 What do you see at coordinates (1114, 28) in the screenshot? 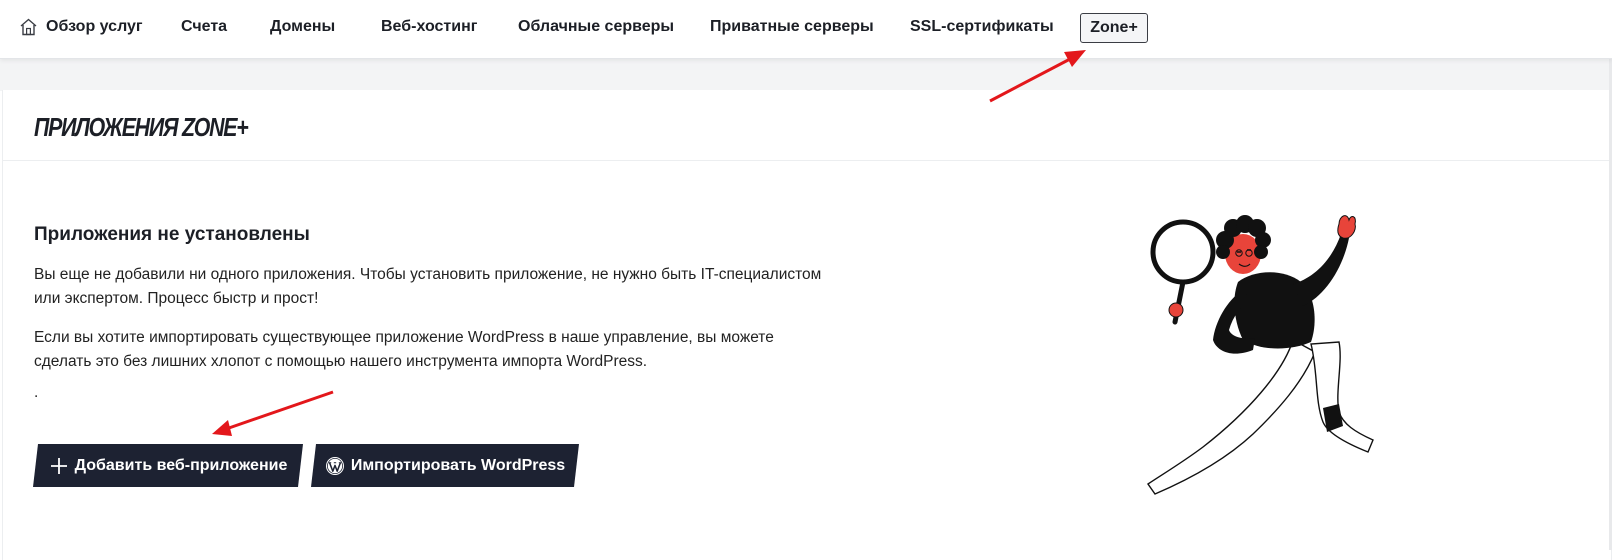
I see `nav-item-zone-plus: Zone+` at bounding box center [1114, 28].